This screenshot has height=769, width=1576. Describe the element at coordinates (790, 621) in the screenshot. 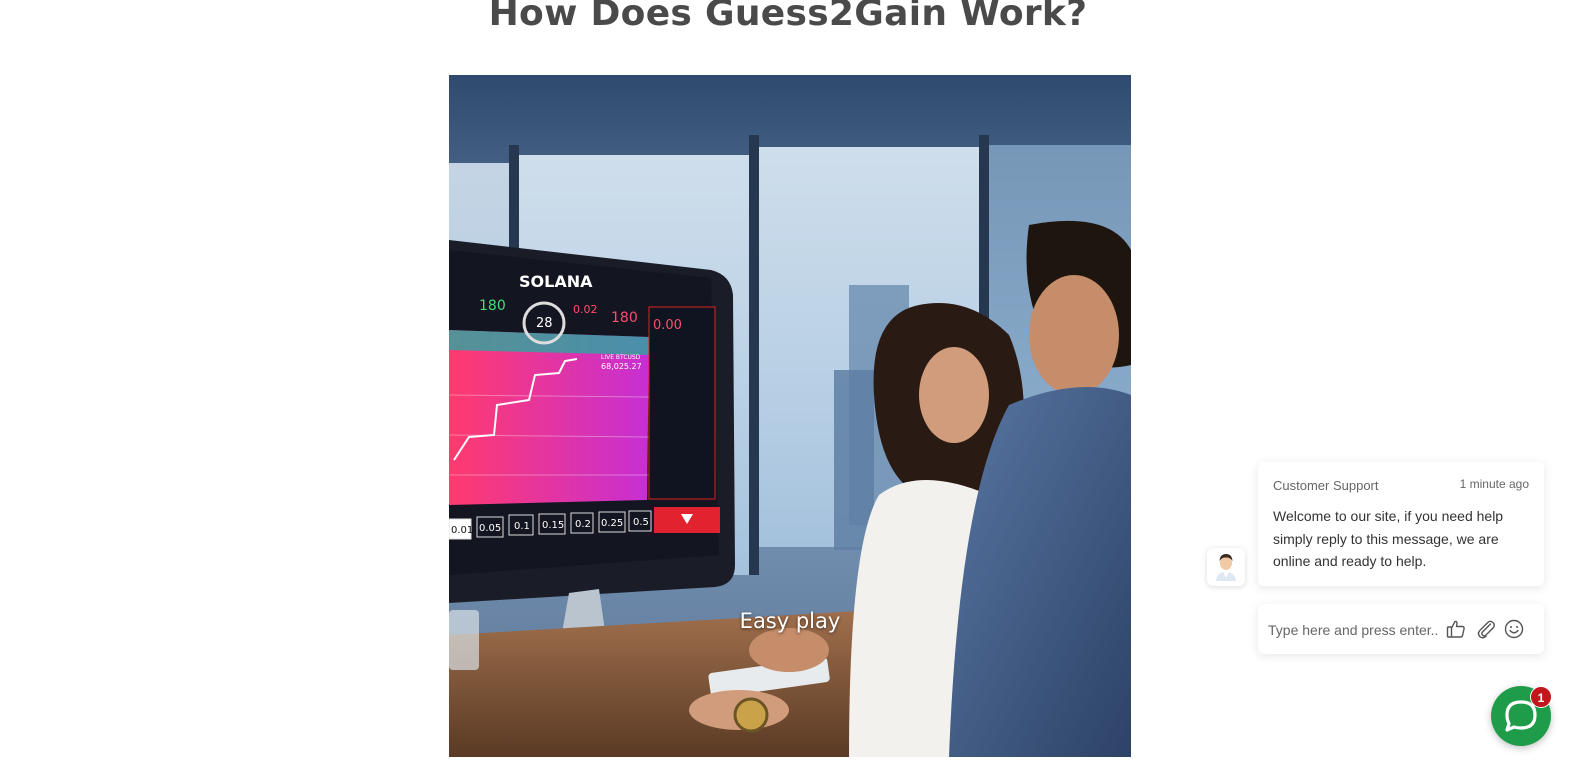

I see `video-caption: Easy play` at that location.